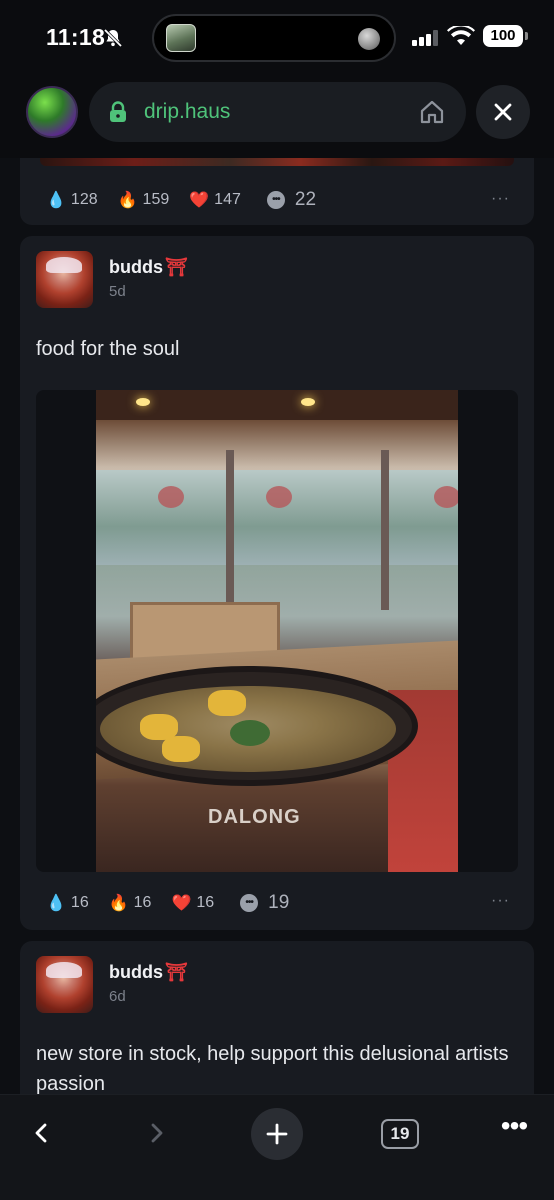  I want to click on tabs-button: 19, so click(400, 1134).